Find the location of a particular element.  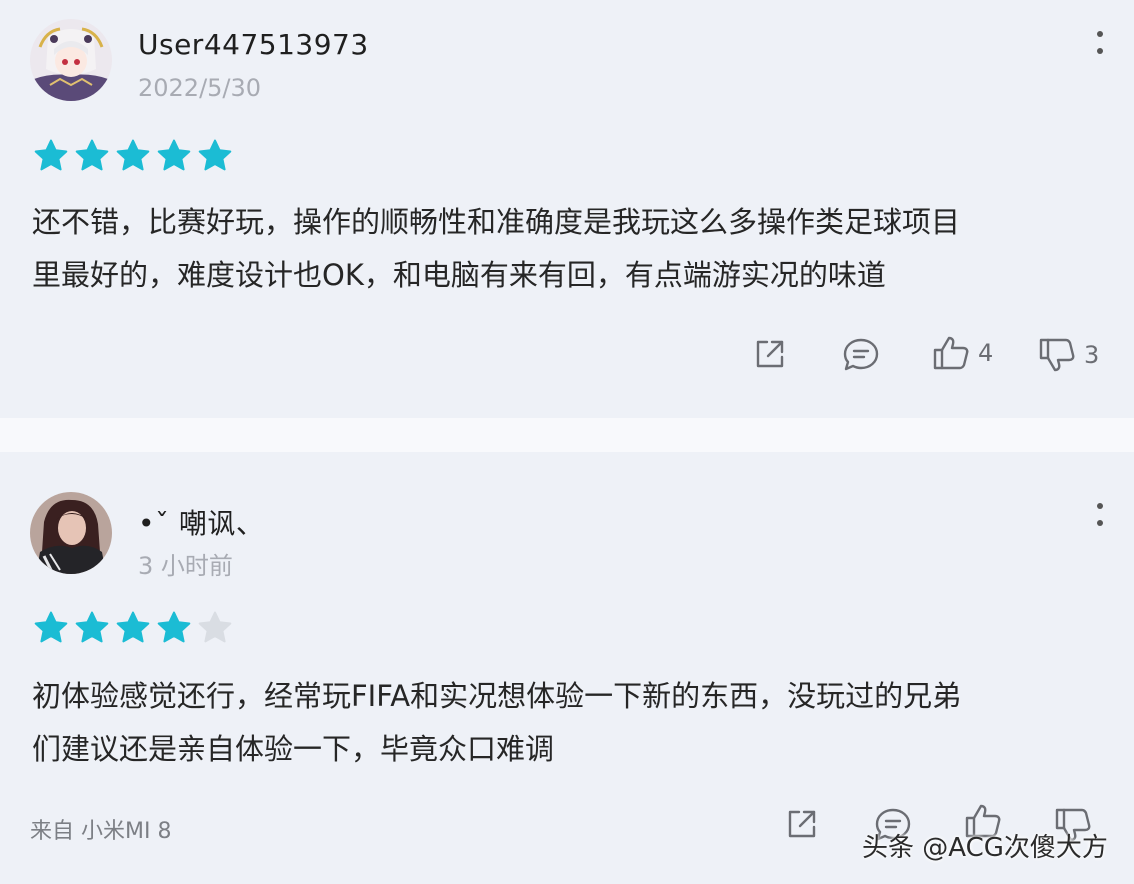

thumbs-up-icon is located at coordinates (951, 353).